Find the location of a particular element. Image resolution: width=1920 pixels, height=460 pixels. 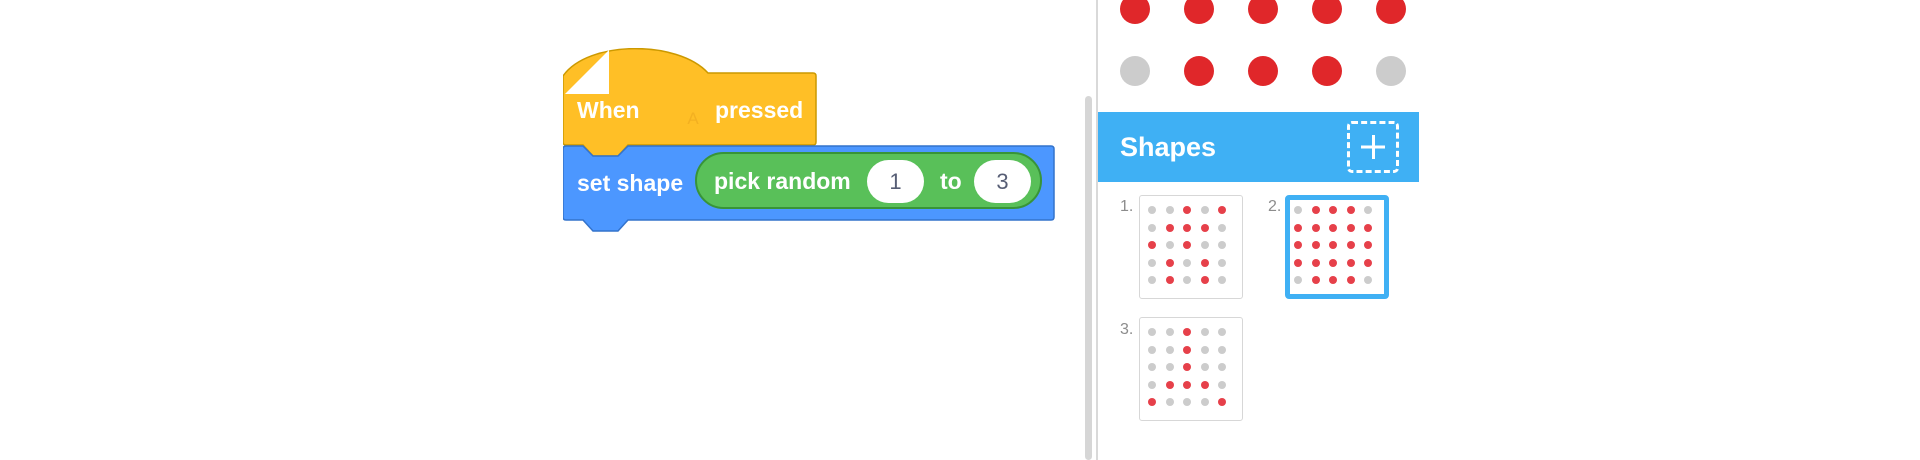

plus-icon is located at coordinates (1373, 147).